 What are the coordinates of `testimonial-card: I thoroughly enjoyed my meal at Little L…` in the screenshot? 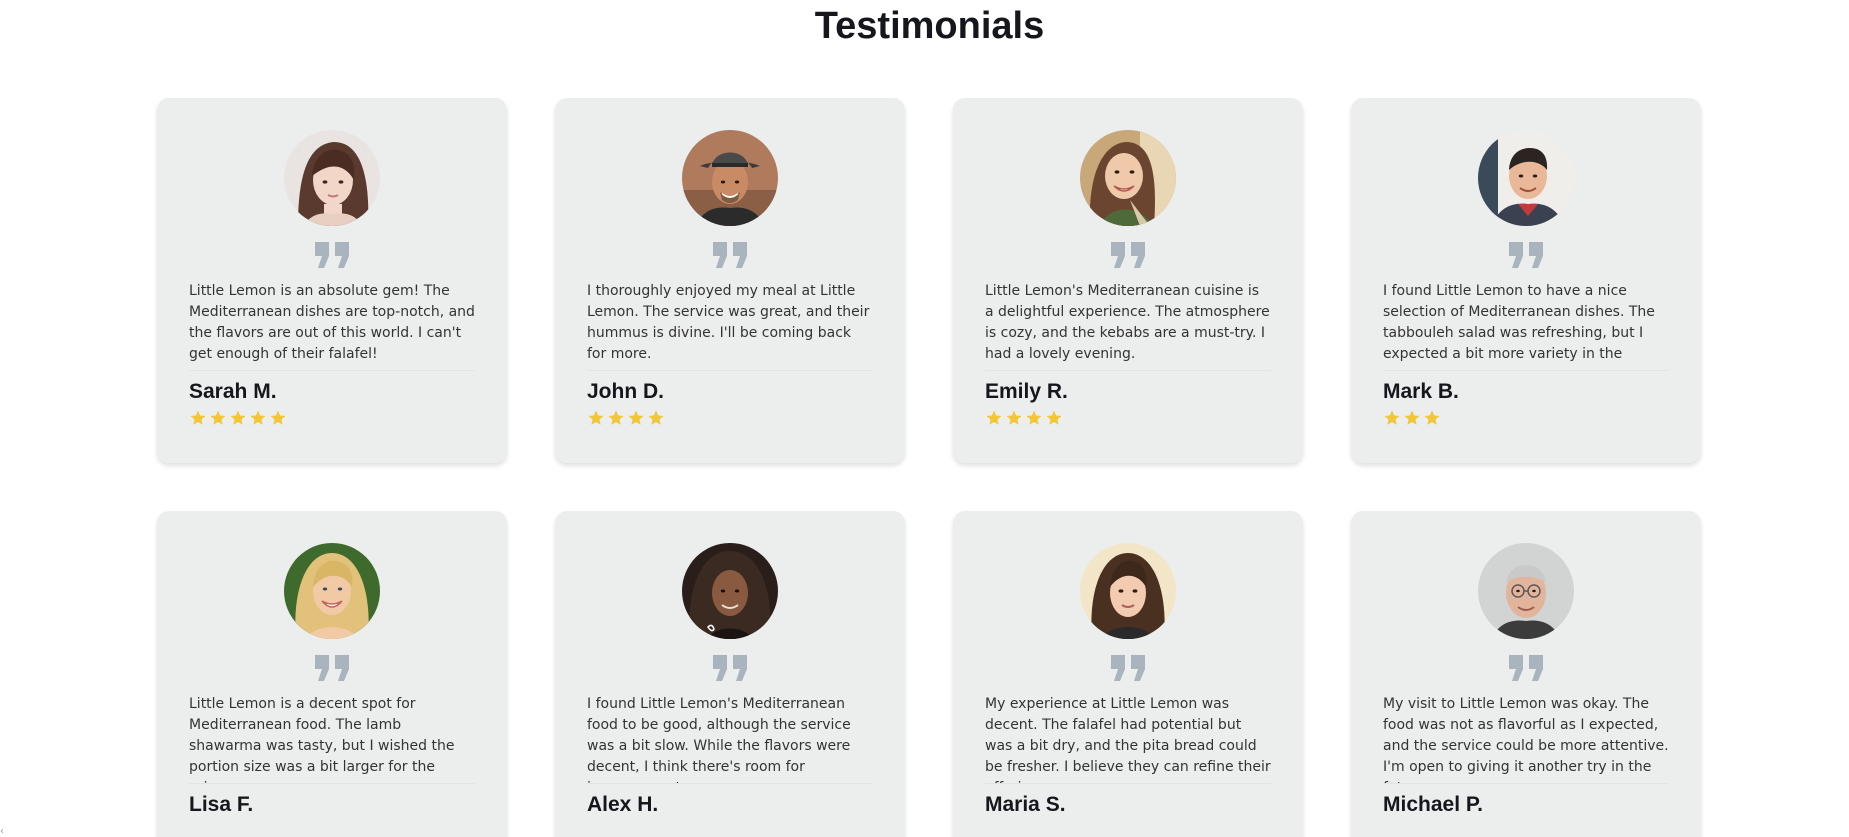 It's located at (730, 280).